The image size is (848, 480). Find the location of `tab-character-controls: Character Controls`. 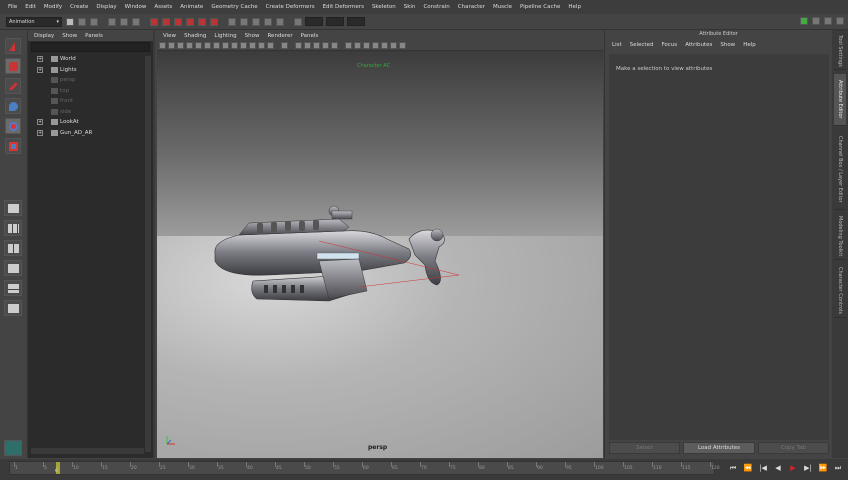

tab-character-controls: Character Controls is located at coordinates (840, 291).